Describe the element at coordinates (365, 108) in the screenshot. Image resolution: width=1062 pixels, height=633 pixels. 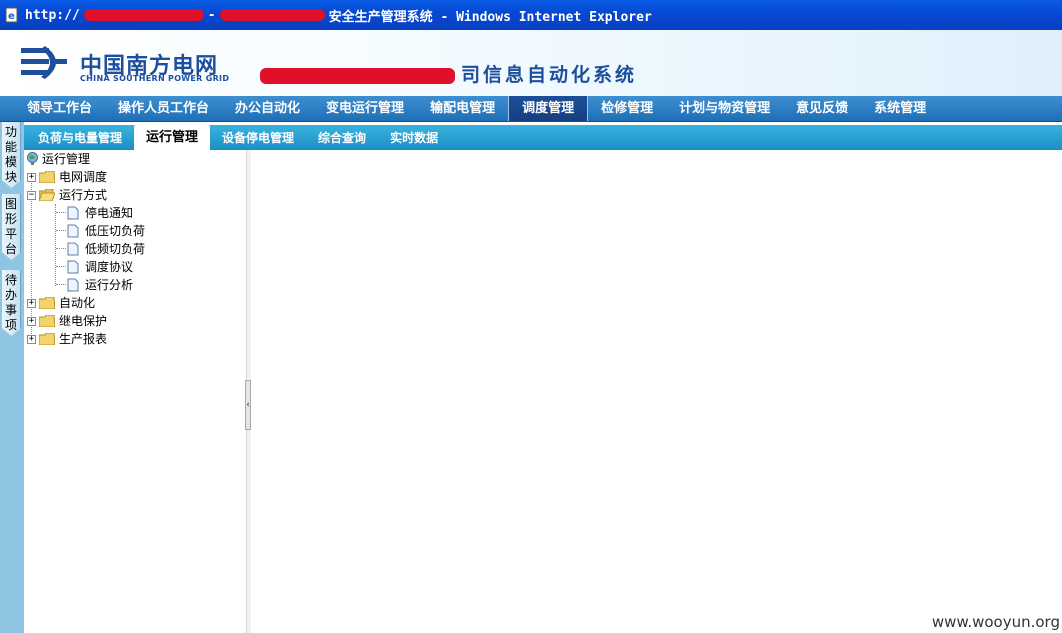
I see `main-nav-substation-ops: 变电运行管理` at that location.